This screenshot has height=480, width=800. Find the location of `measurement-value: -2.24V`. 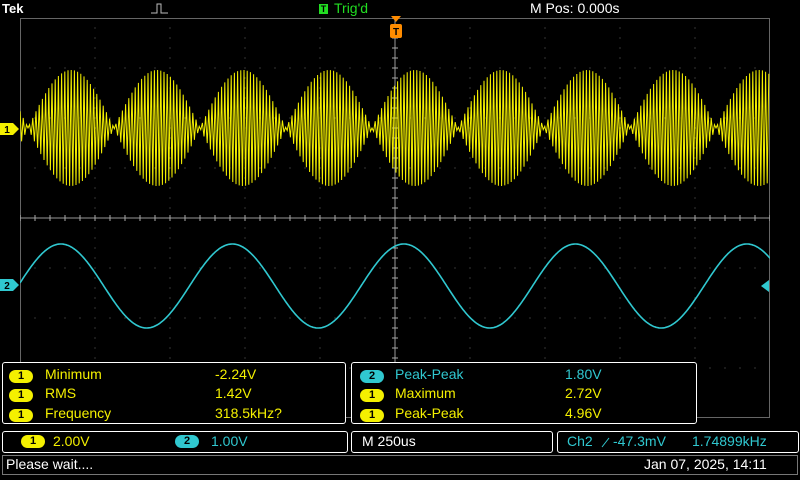

measurement-value: -2.24V is located at coordinates (236, 374).